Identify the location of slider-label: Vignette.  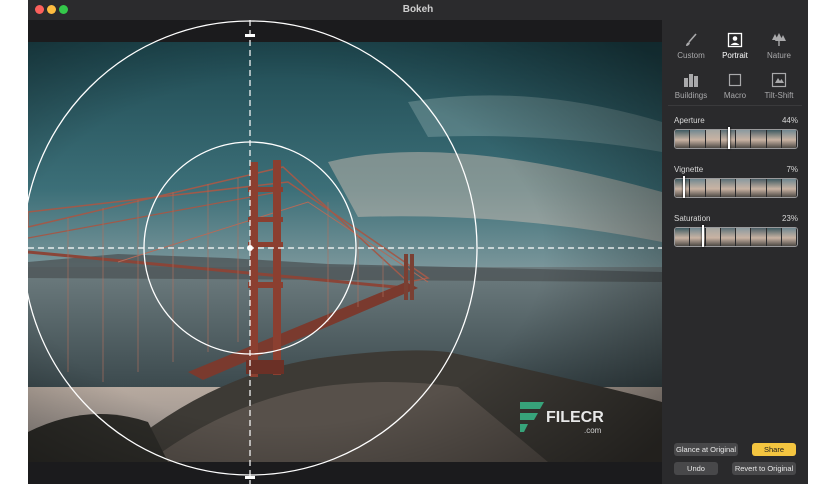
(689, 169).